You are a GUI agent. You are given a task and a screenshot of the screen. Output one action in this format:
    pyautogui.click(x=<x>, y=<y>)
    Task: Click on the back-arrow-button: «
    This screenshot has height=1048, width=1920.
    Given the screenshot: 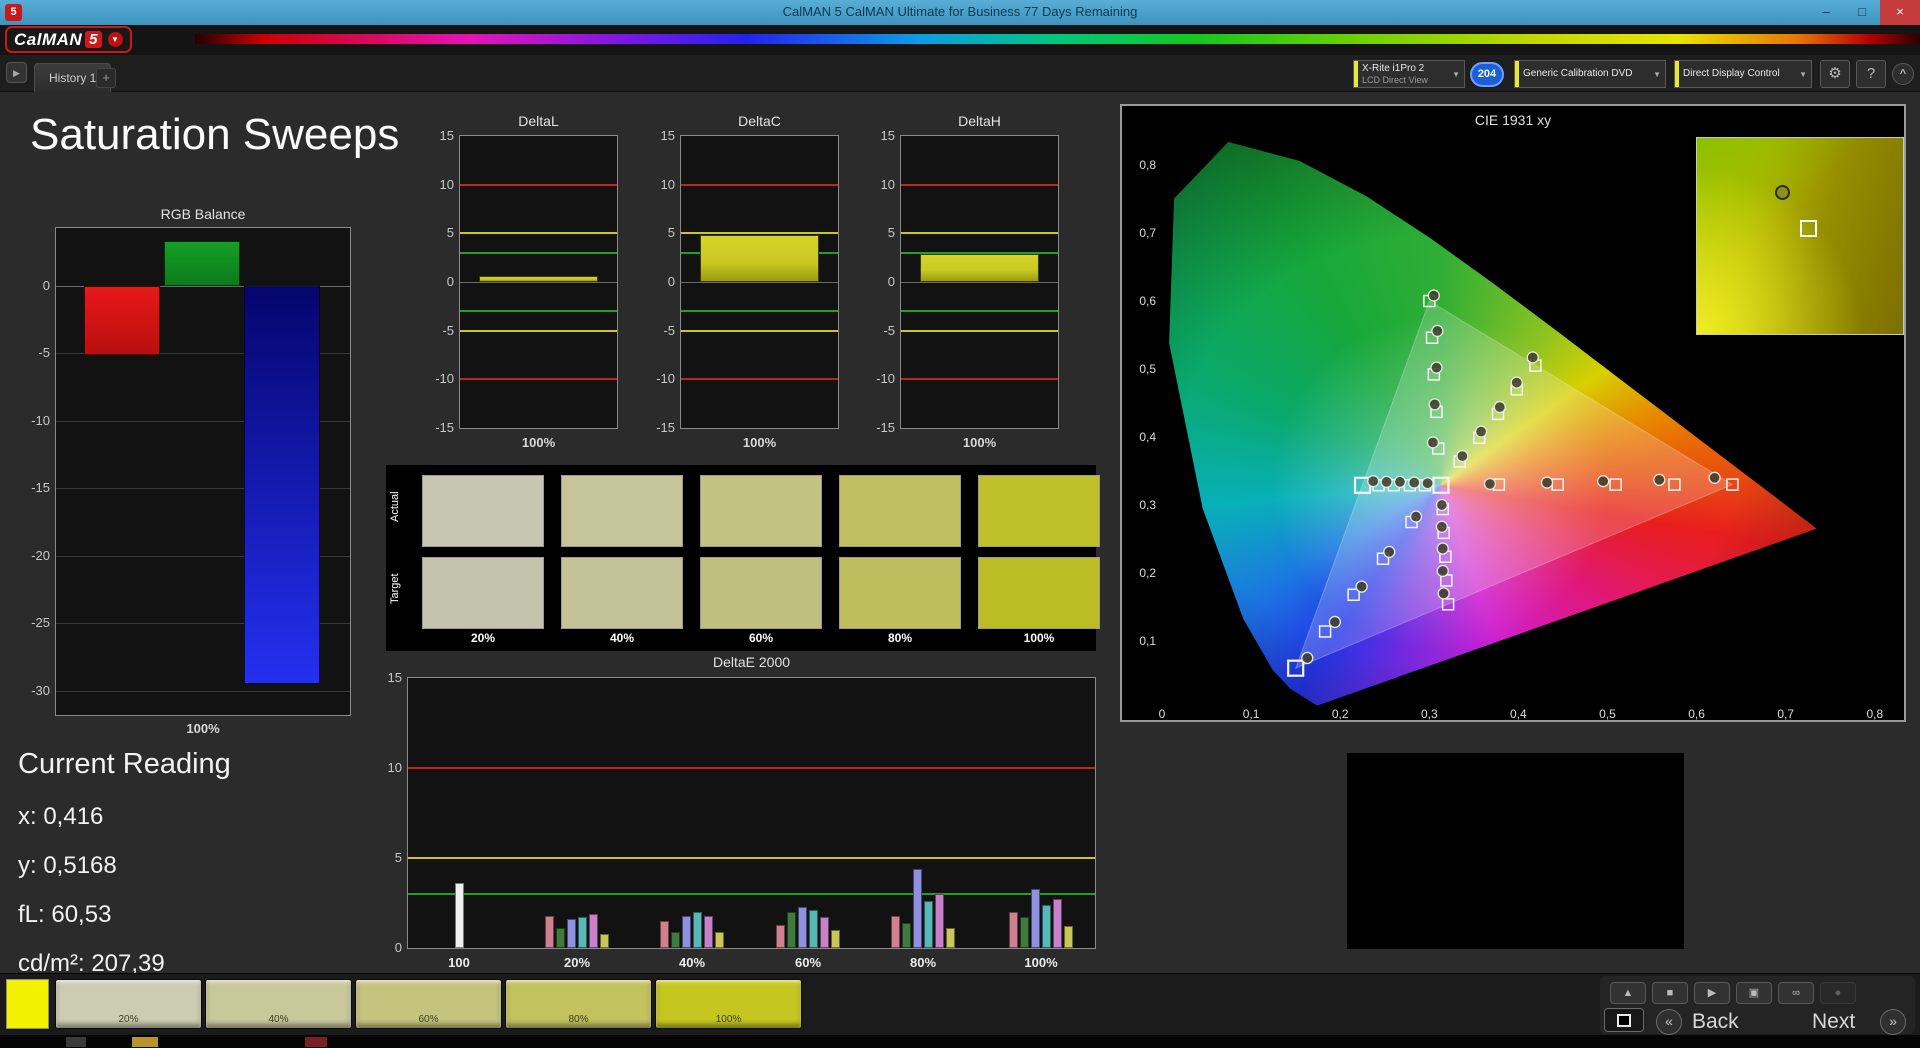 What is the action you would take?
    pyautogui.click(x=1669, y=1022)
    